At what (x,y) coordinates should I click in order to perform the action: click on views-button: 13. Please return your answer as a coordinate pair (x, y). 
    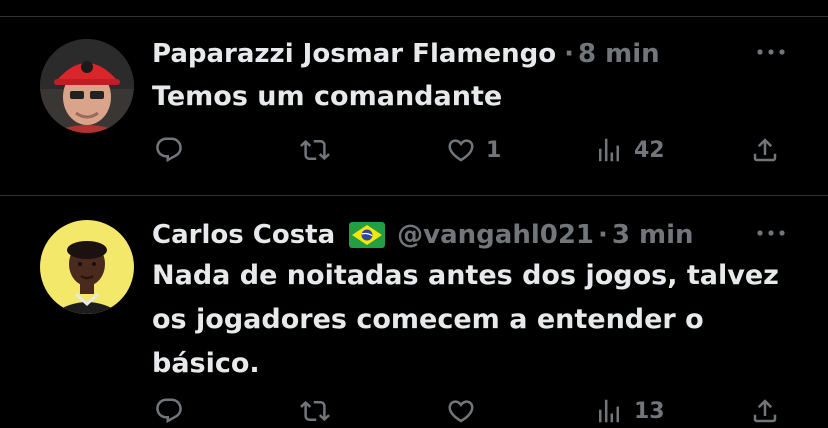
    Looking at the image, I should click on (629, 411).